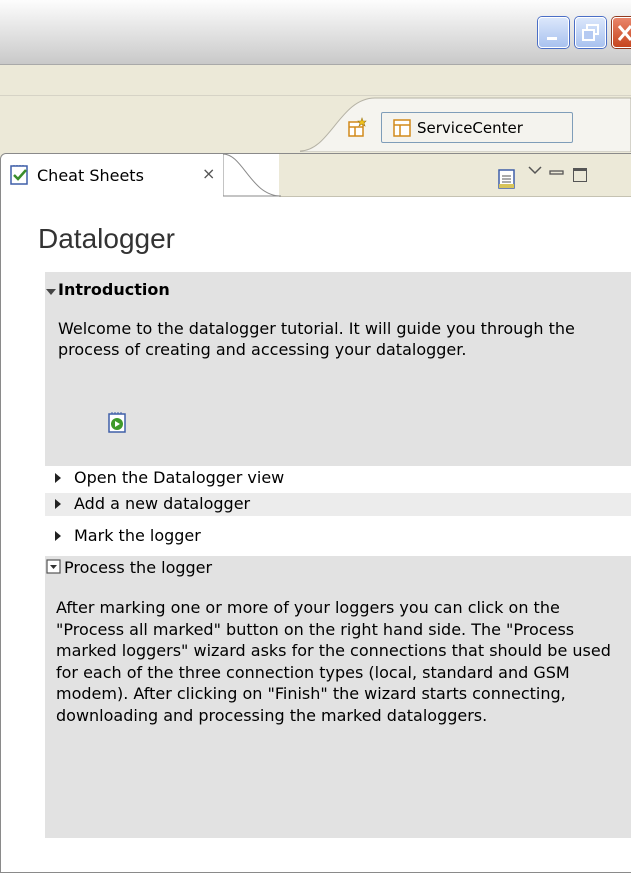  I want to click on restore-icon, so click(590, 32).